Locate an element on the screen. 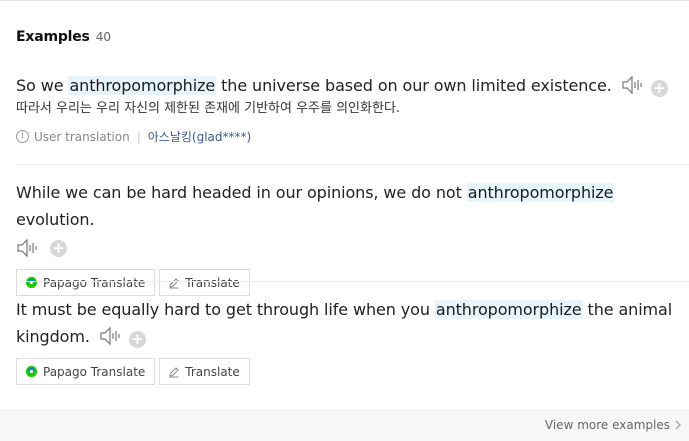 Image resolution: width=689 pixels, height=441 pixels. section-header: Examples 40 is located at coordinates (63, 37).